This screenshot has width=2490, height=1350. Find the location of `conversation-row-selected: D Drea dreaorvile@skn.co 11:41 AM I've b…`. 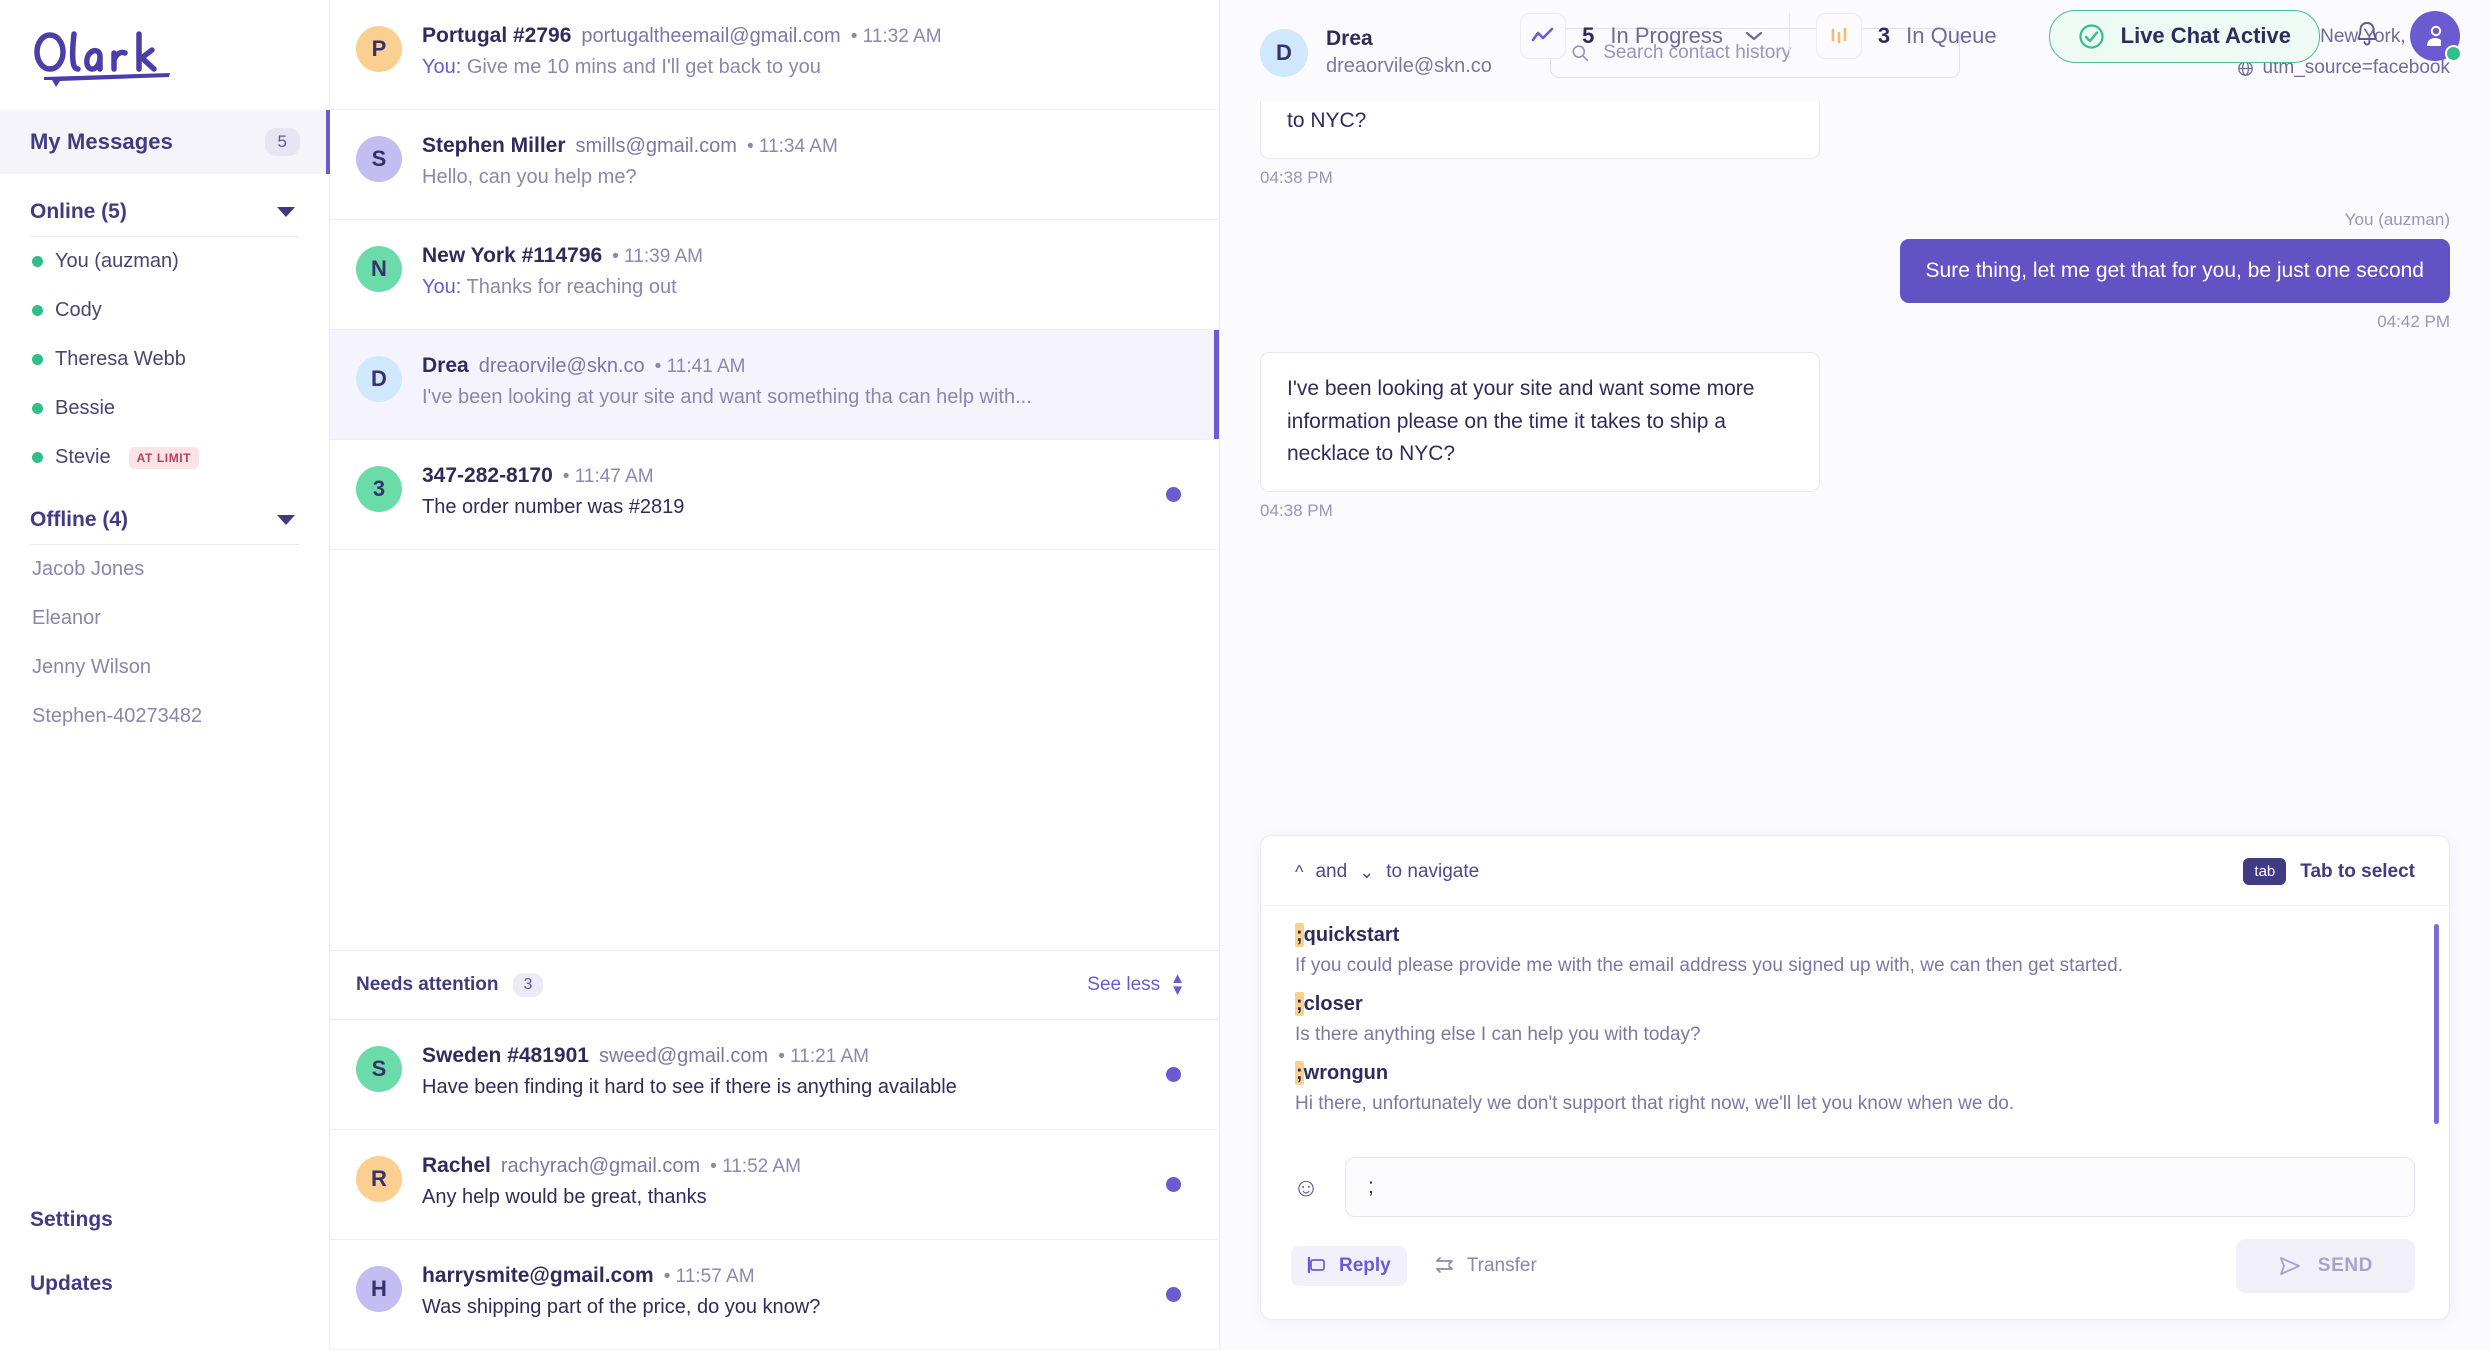

conversation-row-selected: D Drea dreaorvile@skn.co 11:41 AM I've b… is located at coordinates (774, 385).